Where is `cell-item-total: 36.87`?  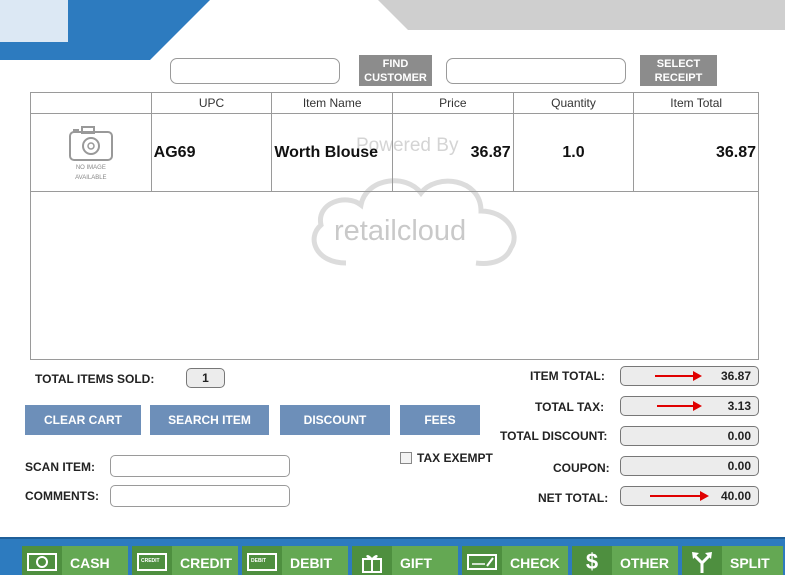
cell-item-total: 36.87 is located at coordinates (736, 152).